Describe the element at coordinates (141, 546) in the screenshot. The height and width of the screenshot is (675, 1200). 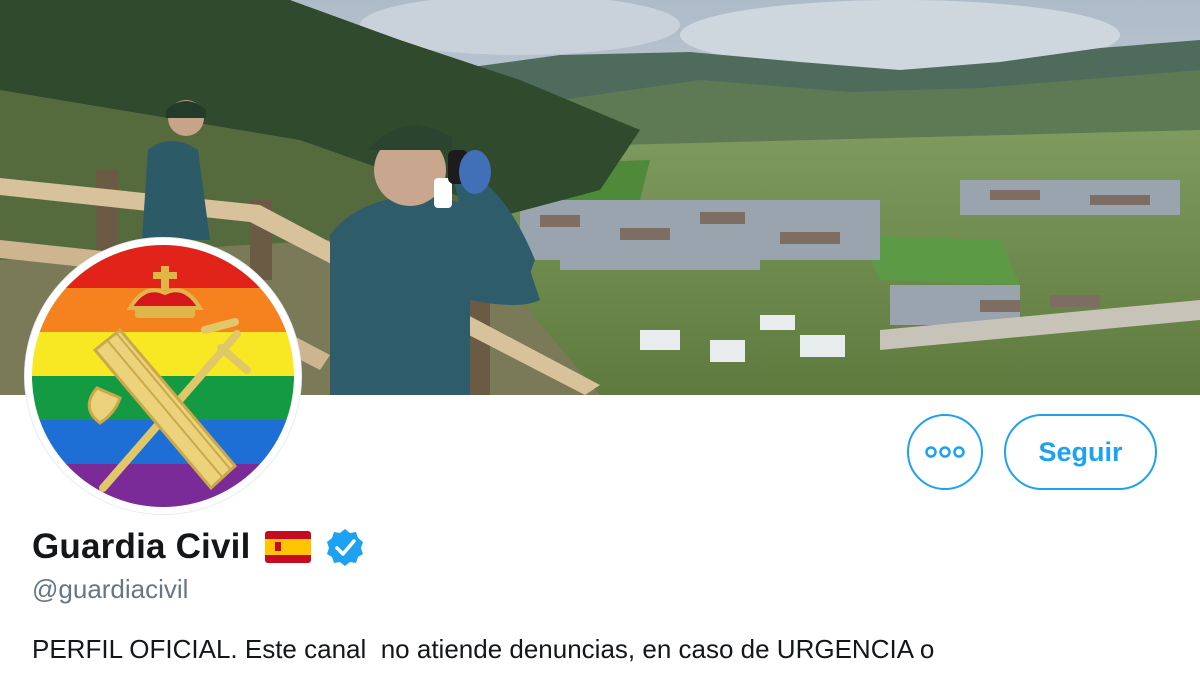
I see `display-name: Guardia Civil` at that location.